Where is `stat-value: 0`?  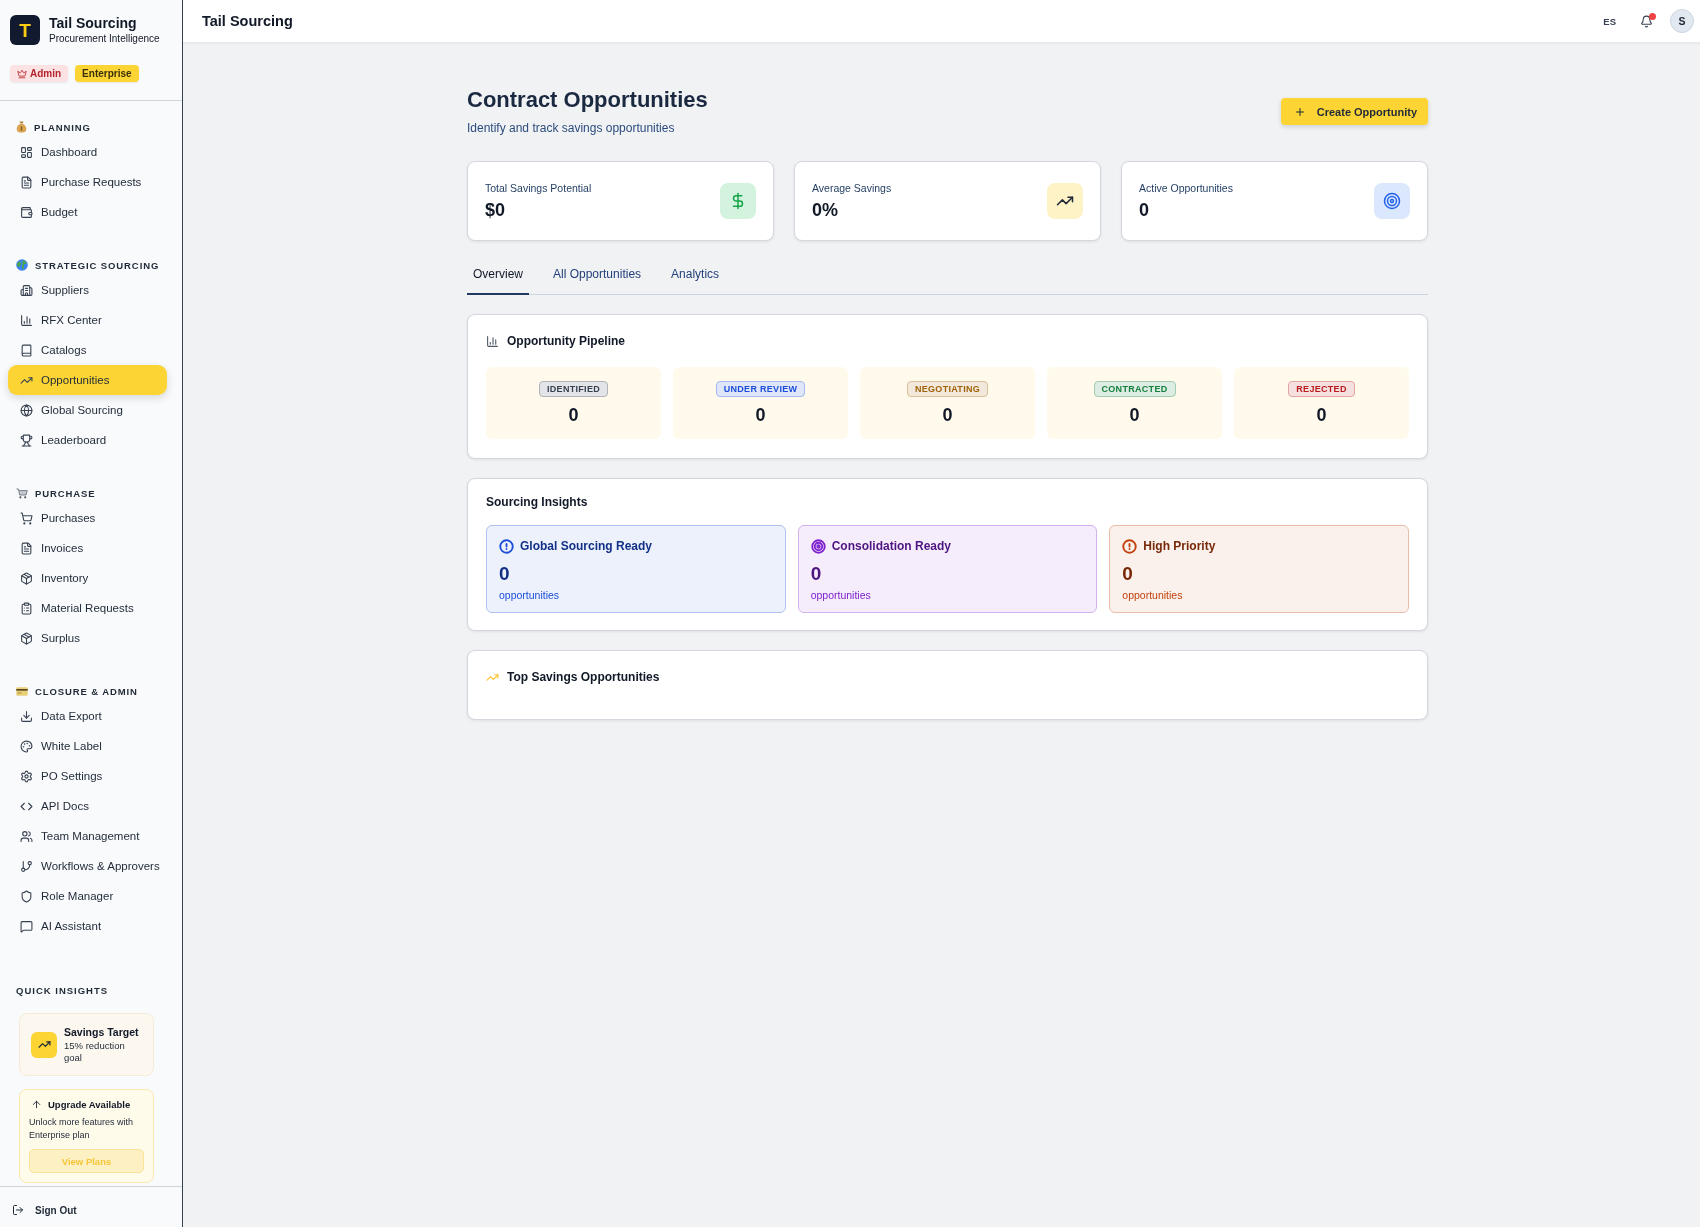 stat-value: 0 is located at coordinates (1144, 209).